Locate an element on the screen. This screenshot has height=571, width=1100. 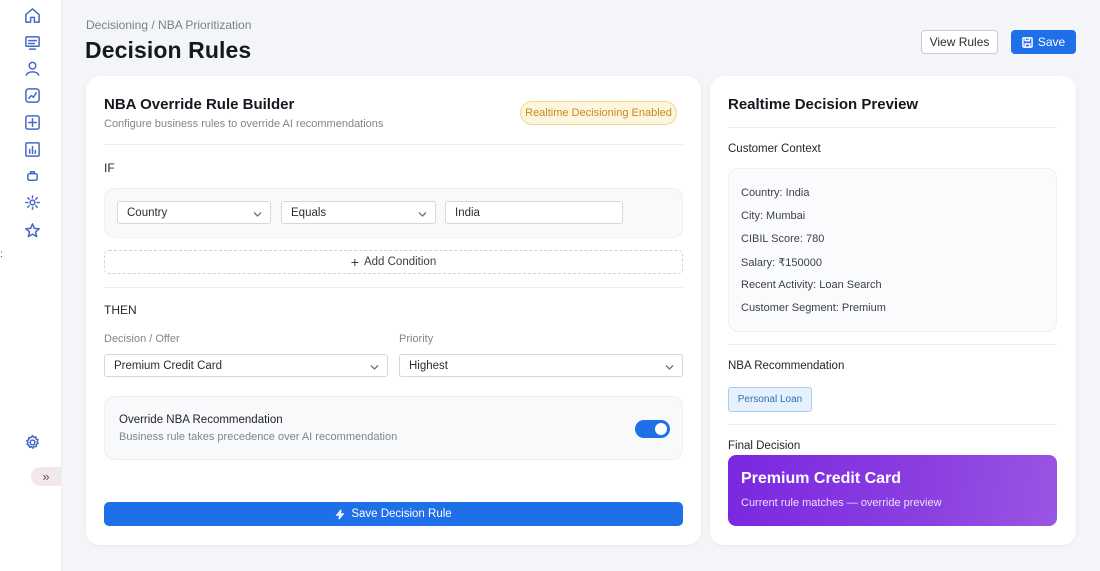
context-item: City: Mumbai is located at coordinates (773, 216).